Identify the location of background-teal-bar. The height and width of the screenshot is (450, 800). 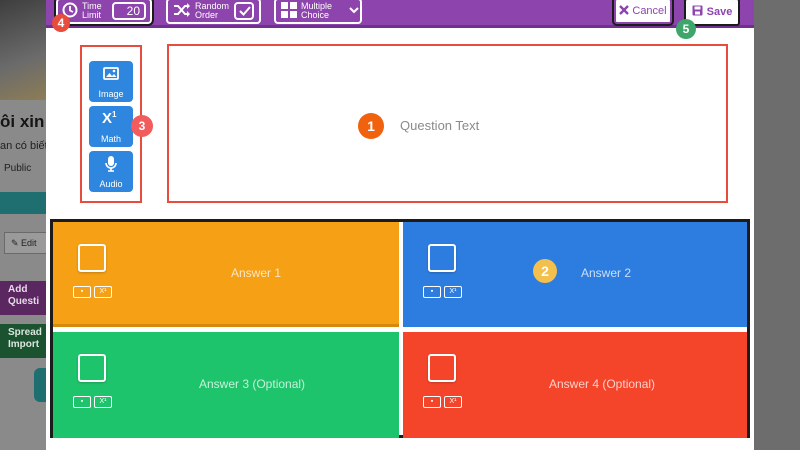
(23, 203).